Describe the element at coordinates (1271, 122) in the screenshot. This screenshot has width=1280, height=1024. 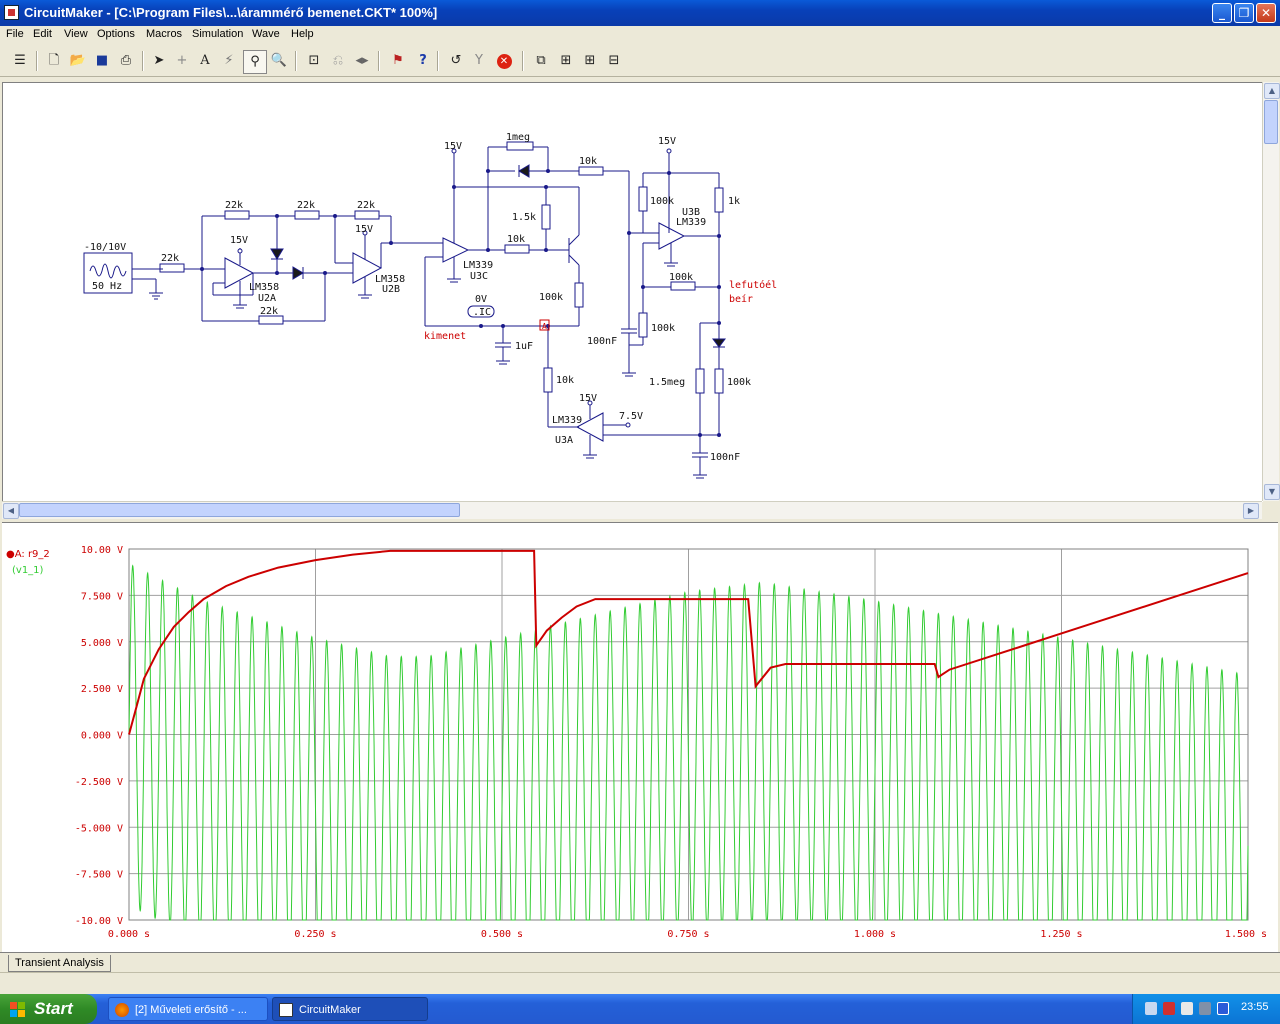
I see `vertical-scroll-thumb` at that location.